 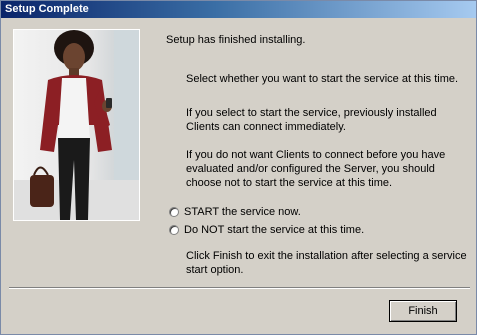 I want to click on finish-button: Finish, so click(x=423, y=311).